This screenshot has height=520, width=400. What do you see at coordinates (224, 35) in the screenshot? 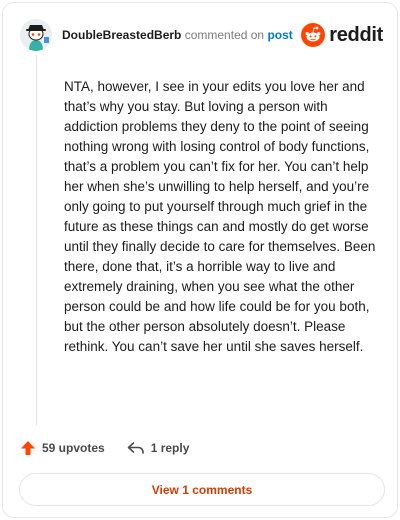
I see `commented-on-text: commented on` at bounding box center [224, 35].